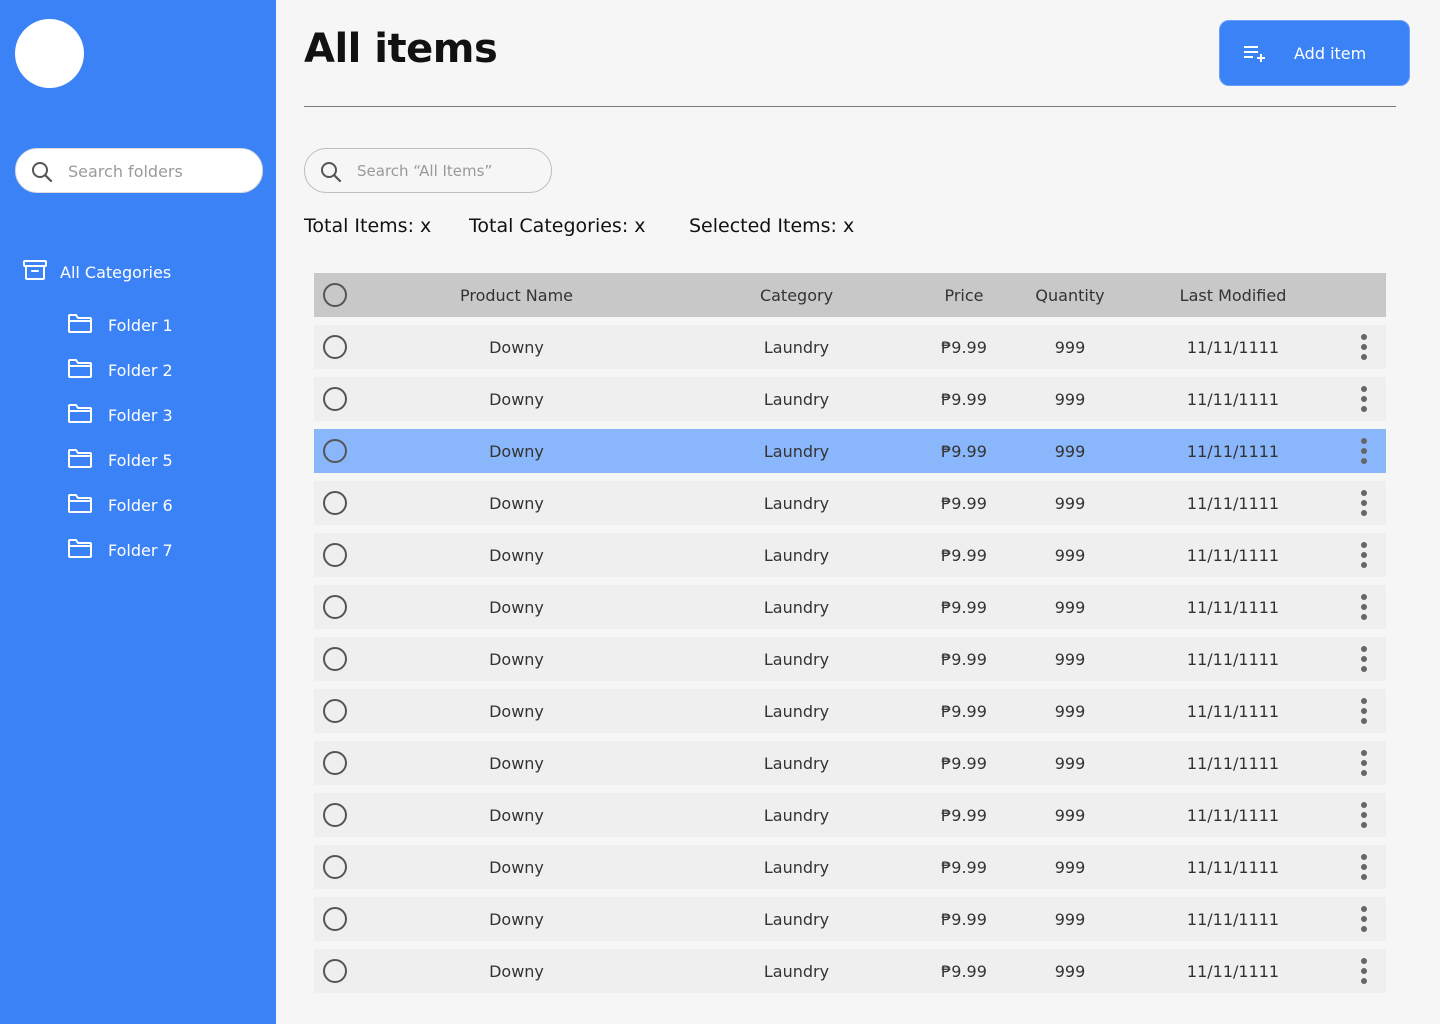  I want to click on sidebar-folder-item: Folder 5, so click(120, 460).